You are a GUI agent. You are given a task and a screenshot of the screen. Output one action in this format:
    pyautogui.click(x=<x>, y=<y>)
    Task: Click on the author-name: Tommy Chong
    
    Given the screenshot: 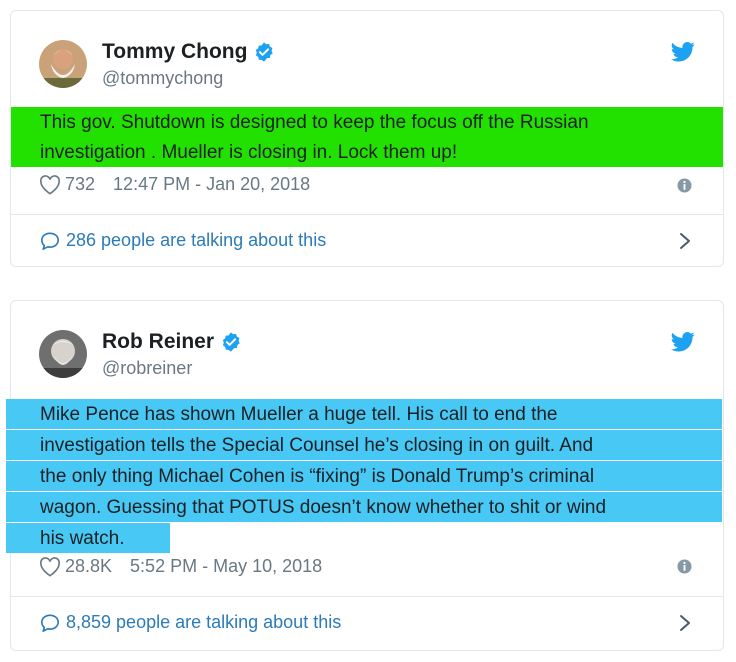 What is the action you would take?
    pyautogui.click(x=174, y=52)
    